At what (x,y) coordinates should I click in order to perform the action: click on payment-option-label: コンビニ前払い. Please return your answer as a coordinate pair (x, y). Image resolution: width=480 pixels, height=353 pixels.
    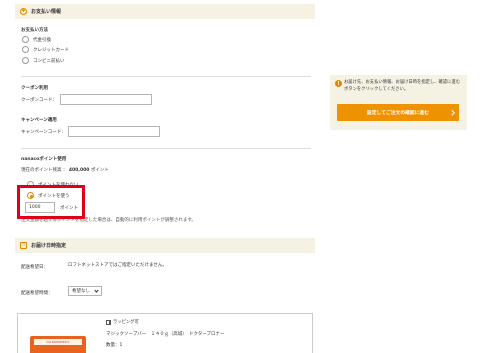
    Looking at the image, I should click on (49, 61).